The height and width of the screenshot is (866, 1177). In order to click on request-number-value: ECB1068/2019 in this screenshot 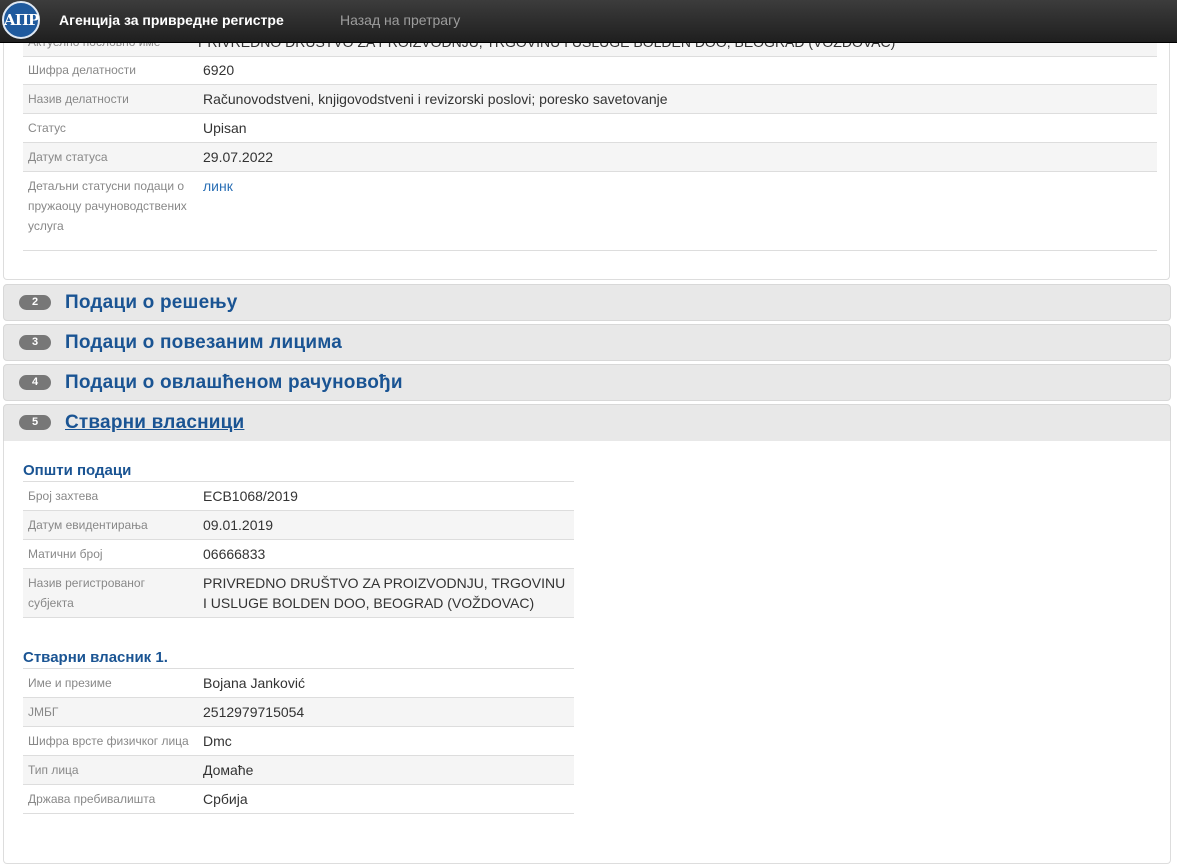, I will do `click(386, 496)`.